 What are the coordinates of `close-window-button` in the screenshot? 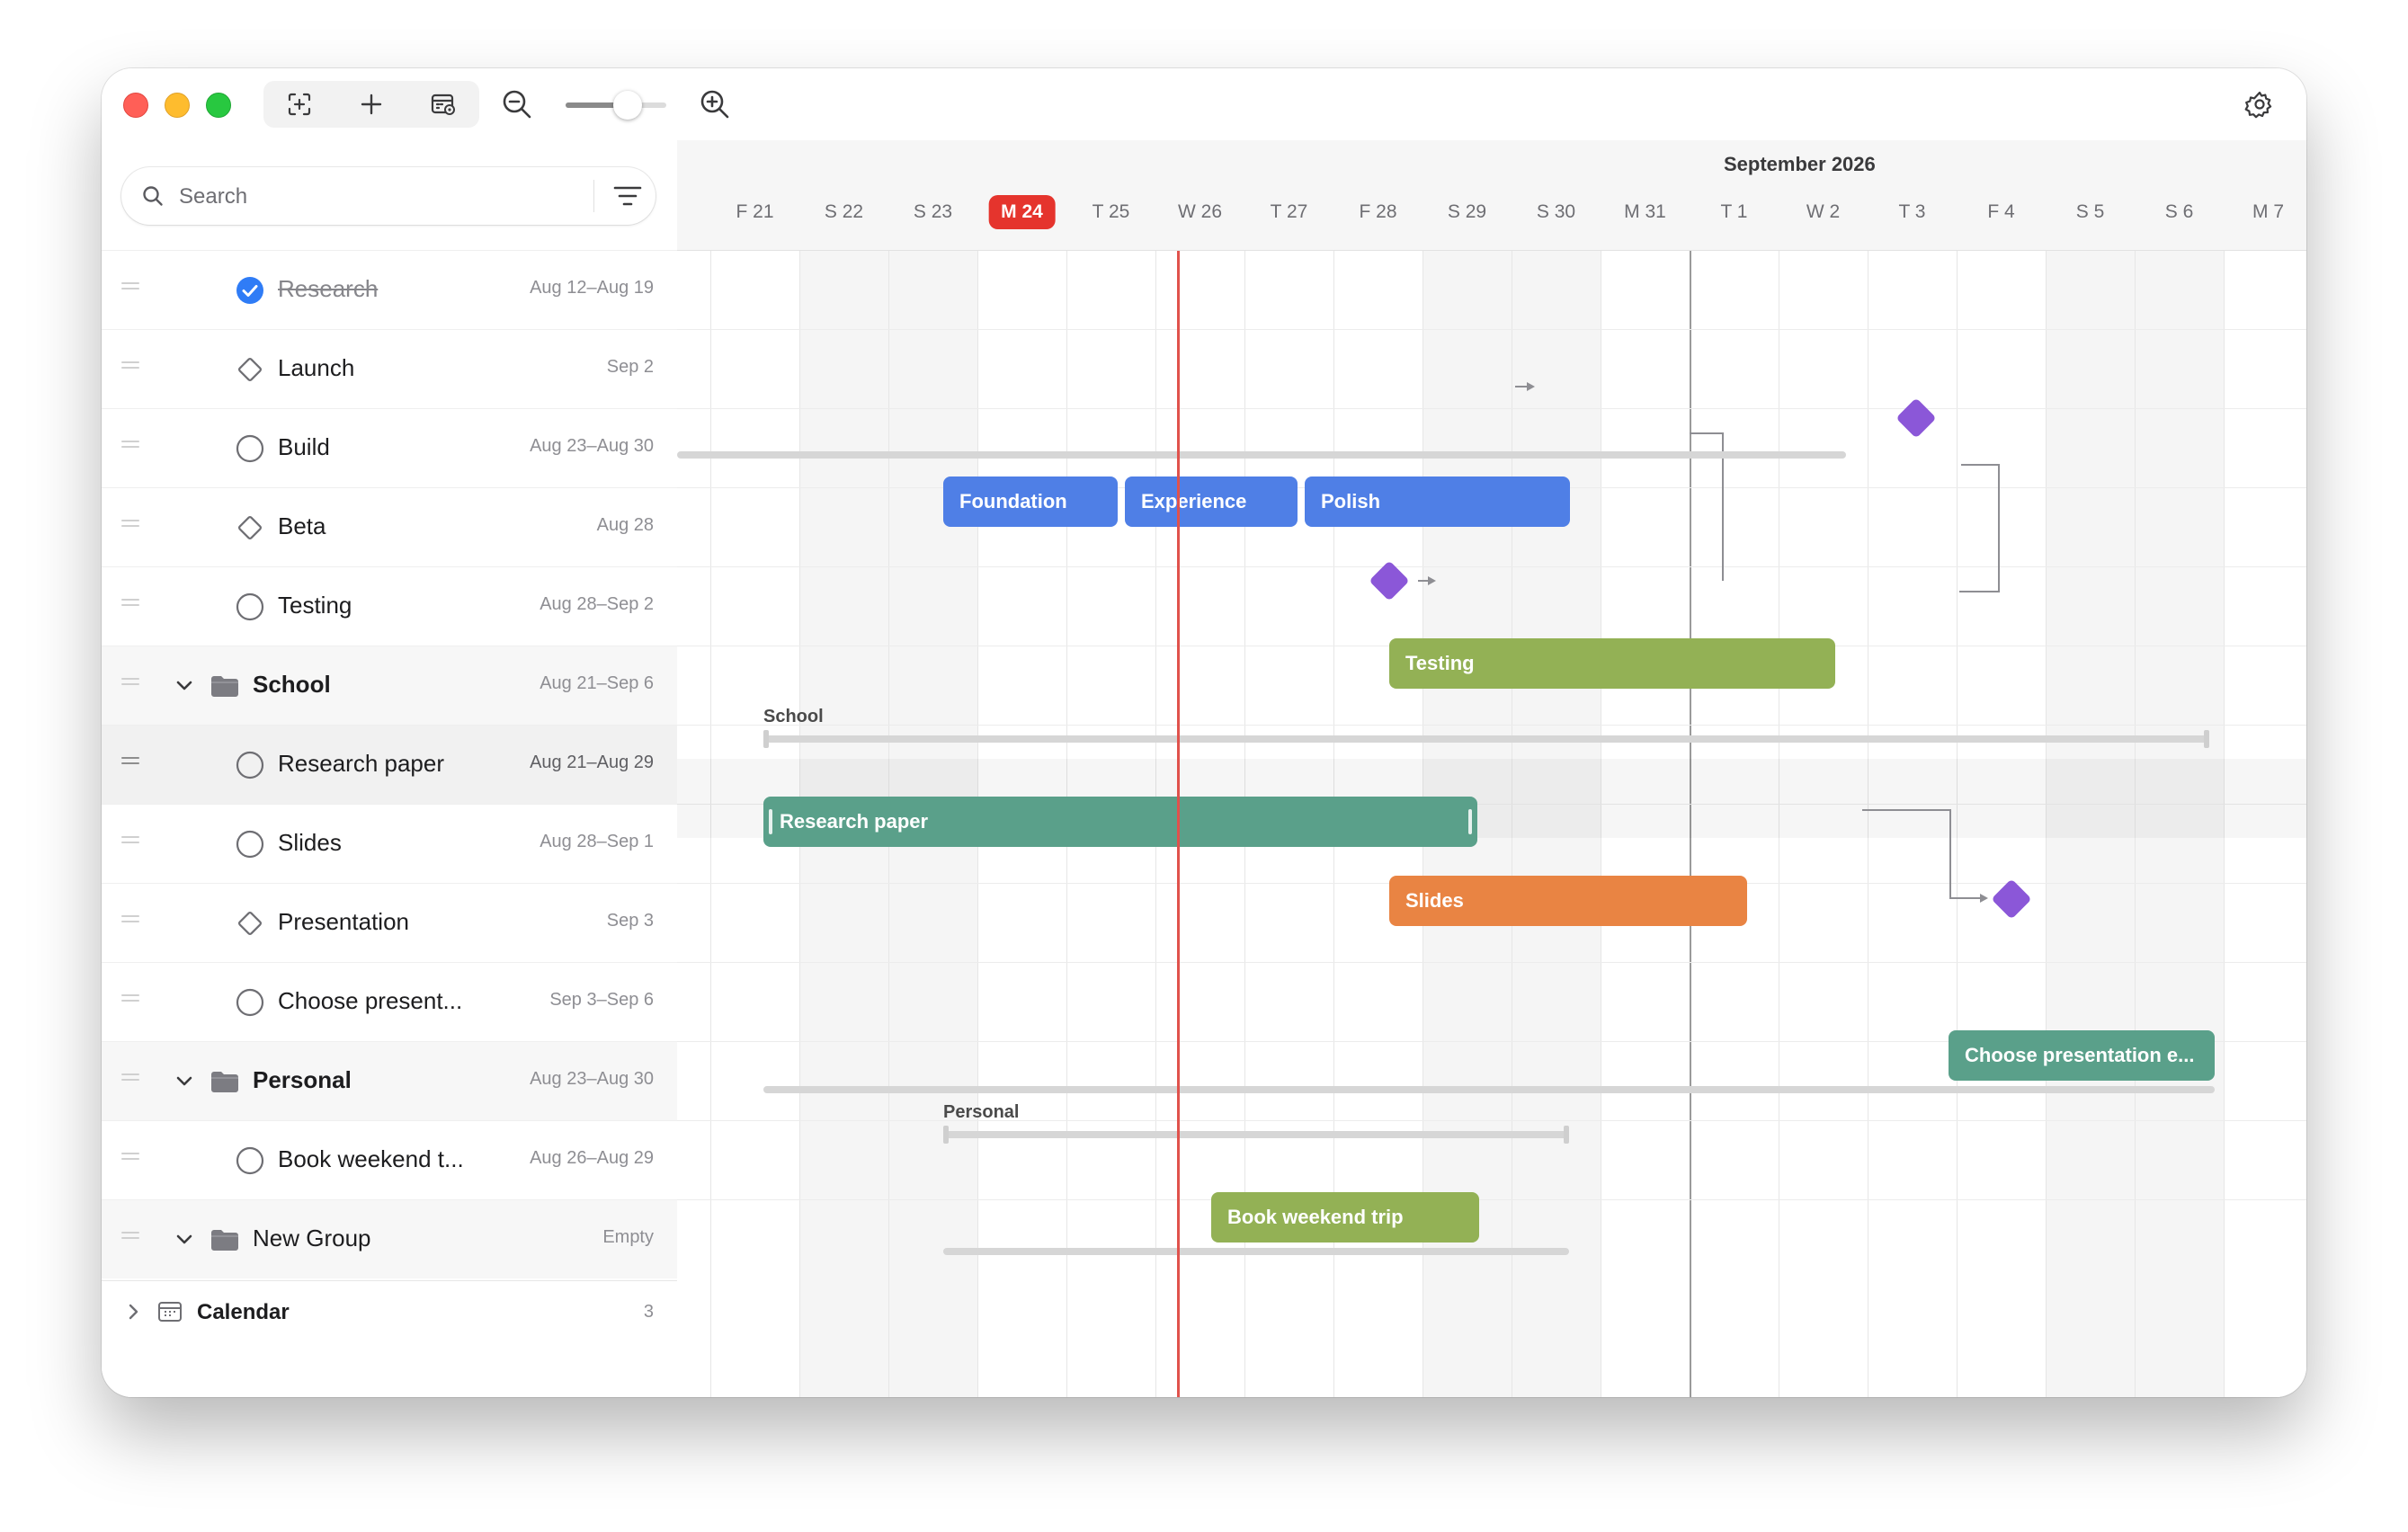 It's located at (135, 105).